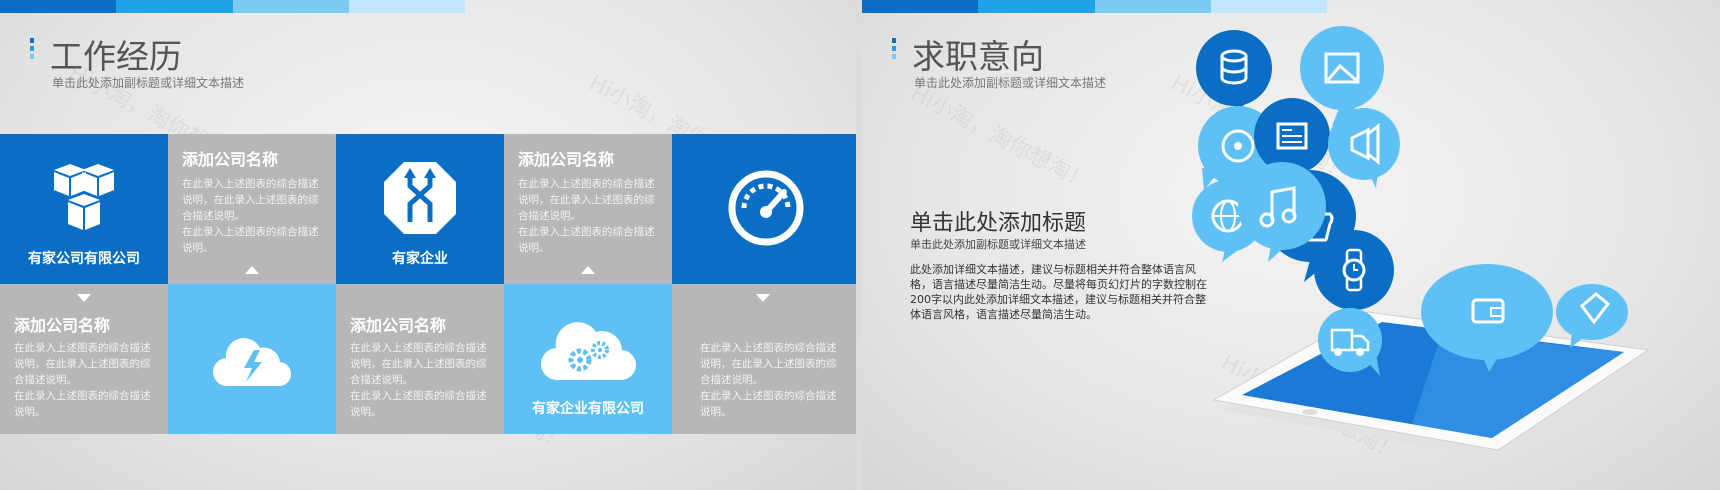 The width and height of the screenshot is (1720, 490). I want to click on merge-arrows-icon, so click(420, 198).